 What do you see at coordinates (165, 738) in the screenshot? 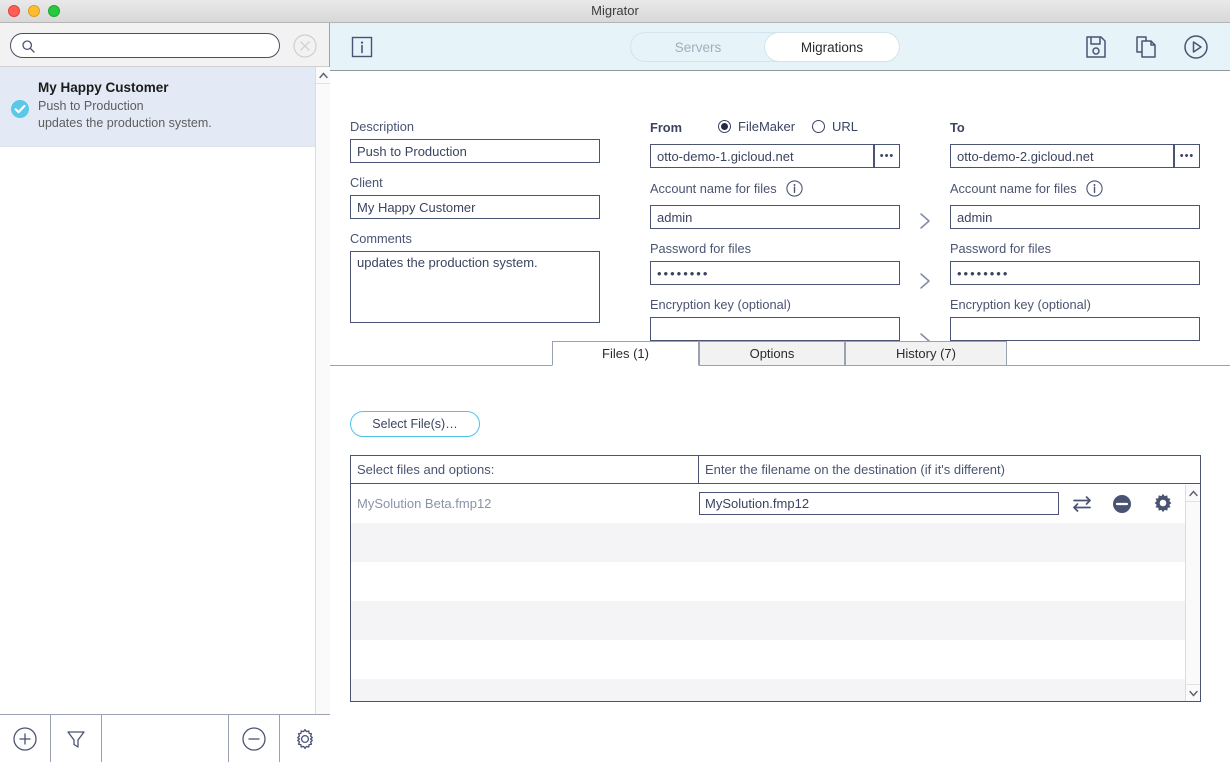
I see `sidebar-bottom-toolbar` at bounding box center [165, 738].